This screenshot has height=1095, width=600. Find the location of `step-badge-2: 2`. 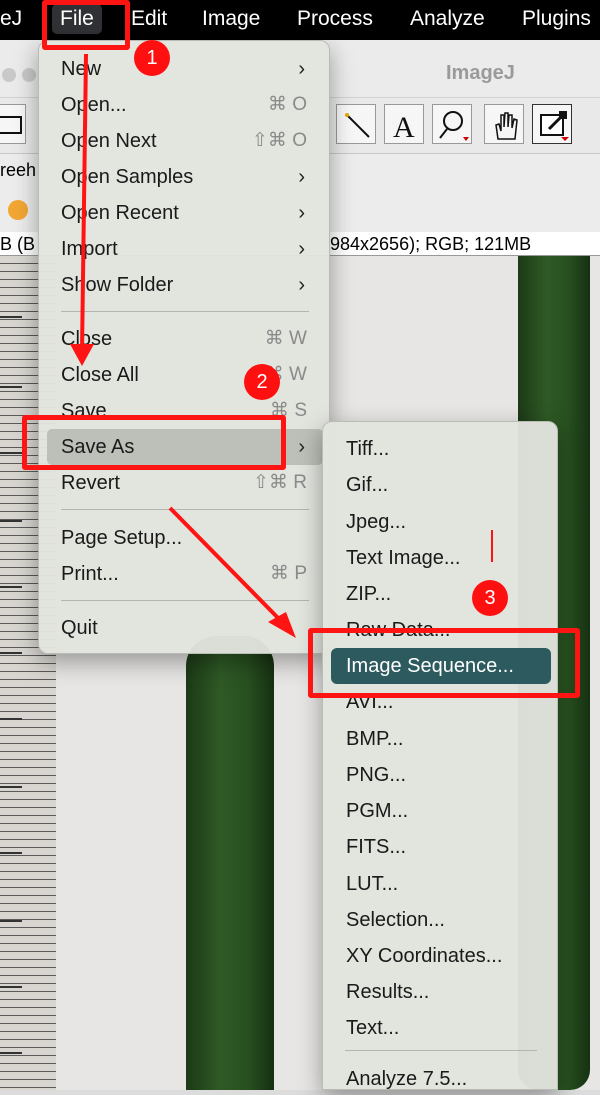

step-badge-2: 2 is located at coordinates (262, 382).